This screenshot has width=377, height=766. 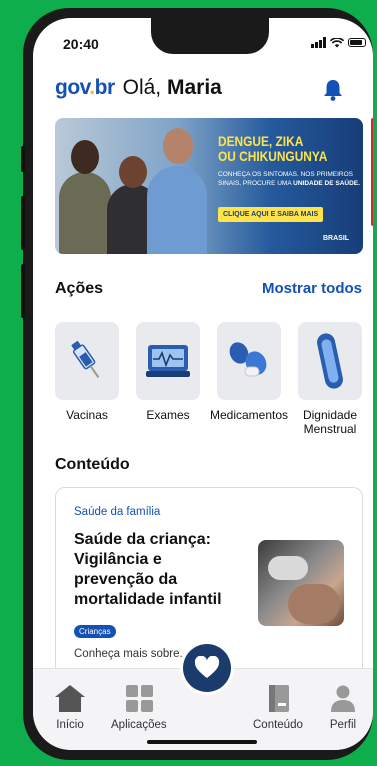 What do you see at coordinates (372, 172) in the screenshot?
I see `next-banner-peek` at bounding box center [372, 172].